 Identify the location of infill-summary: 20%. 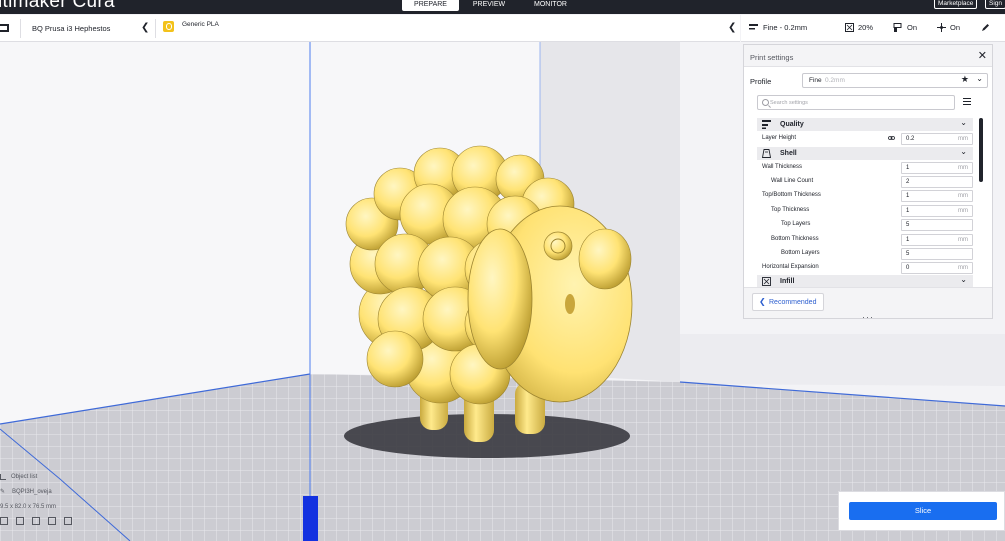
(865, 27).